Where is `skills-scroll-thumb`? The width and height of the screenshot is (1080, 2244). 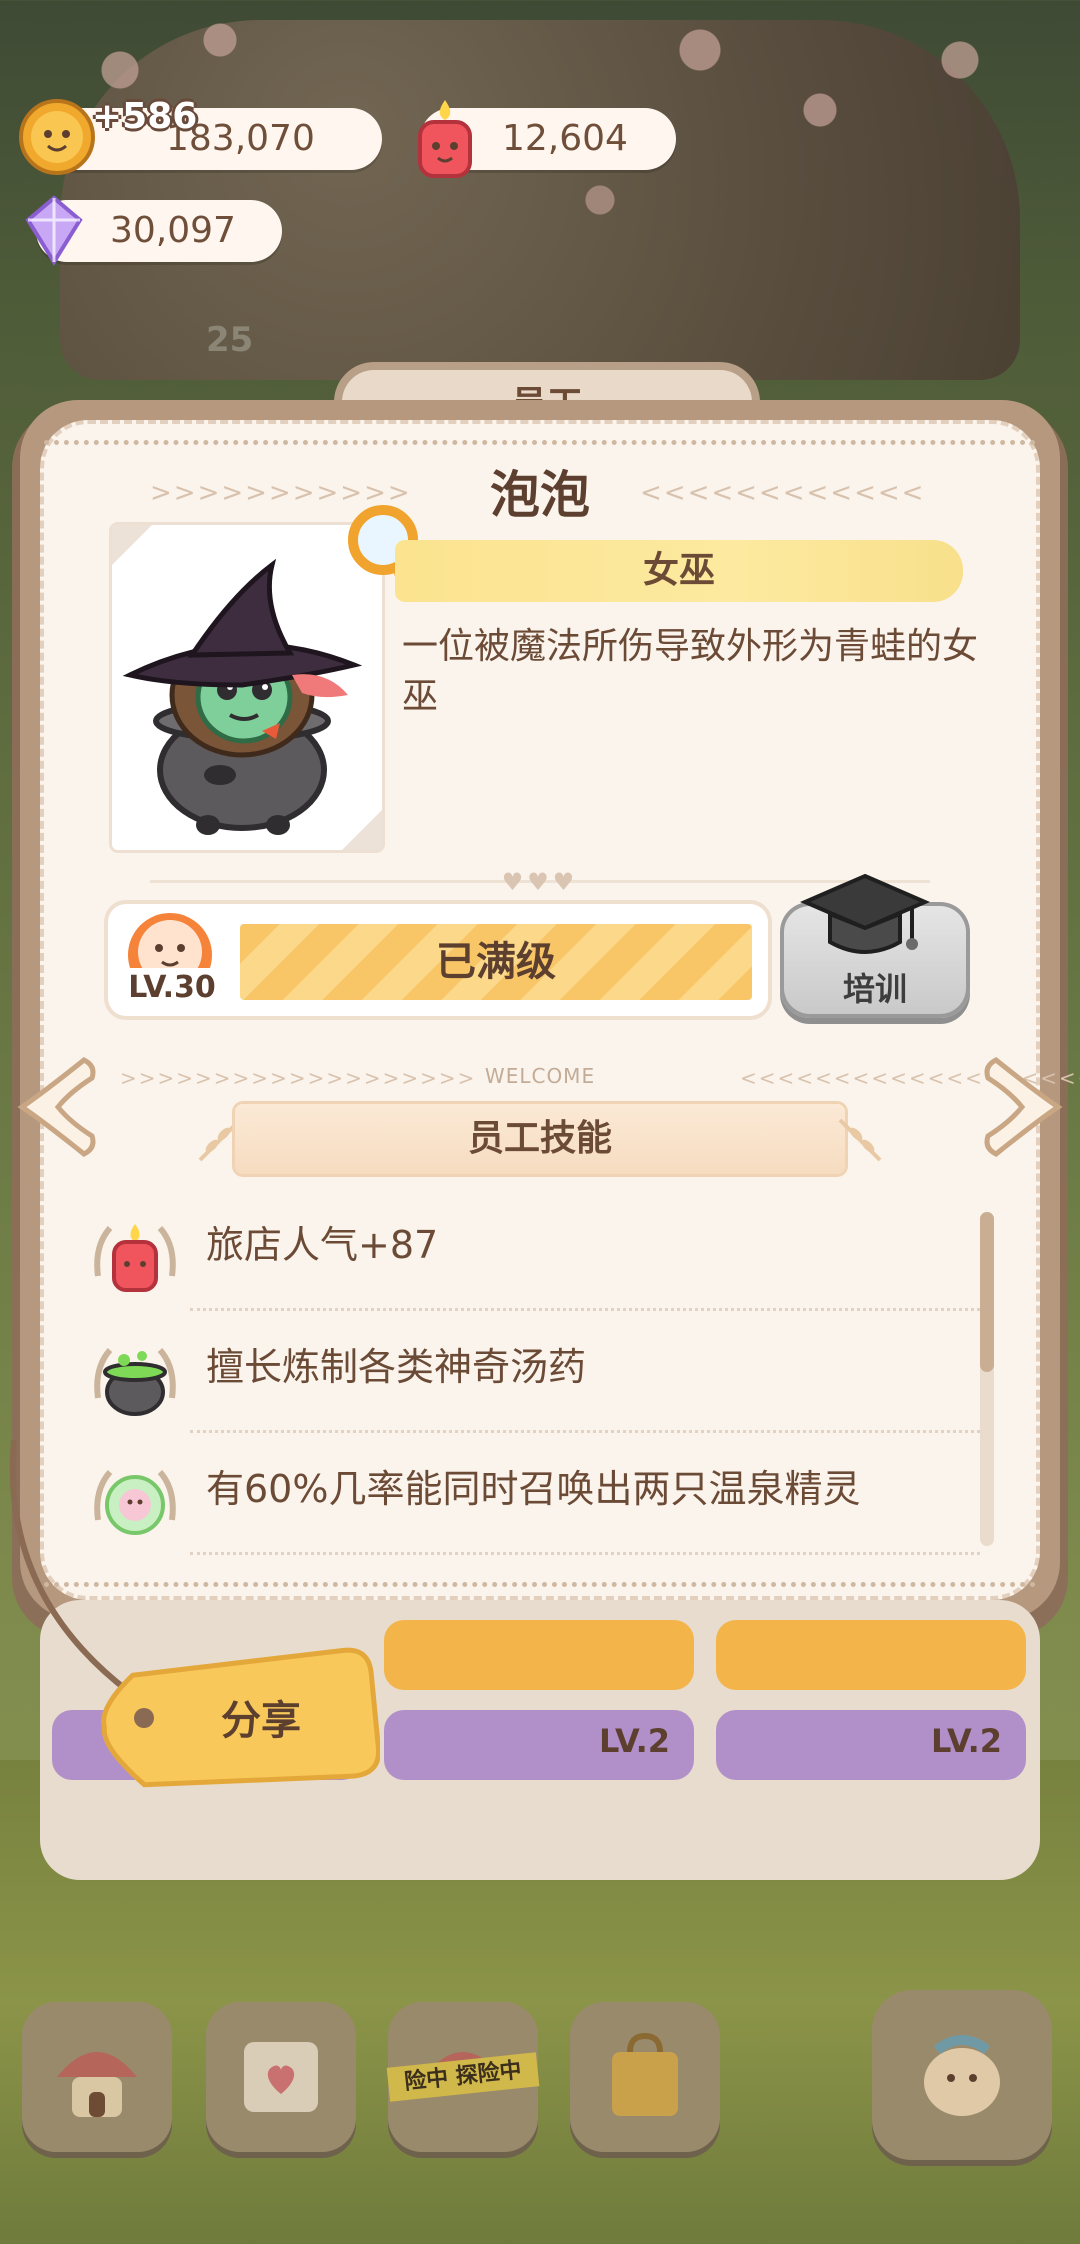
skills-scroll-thumb is located at coordinates (987, 1292).